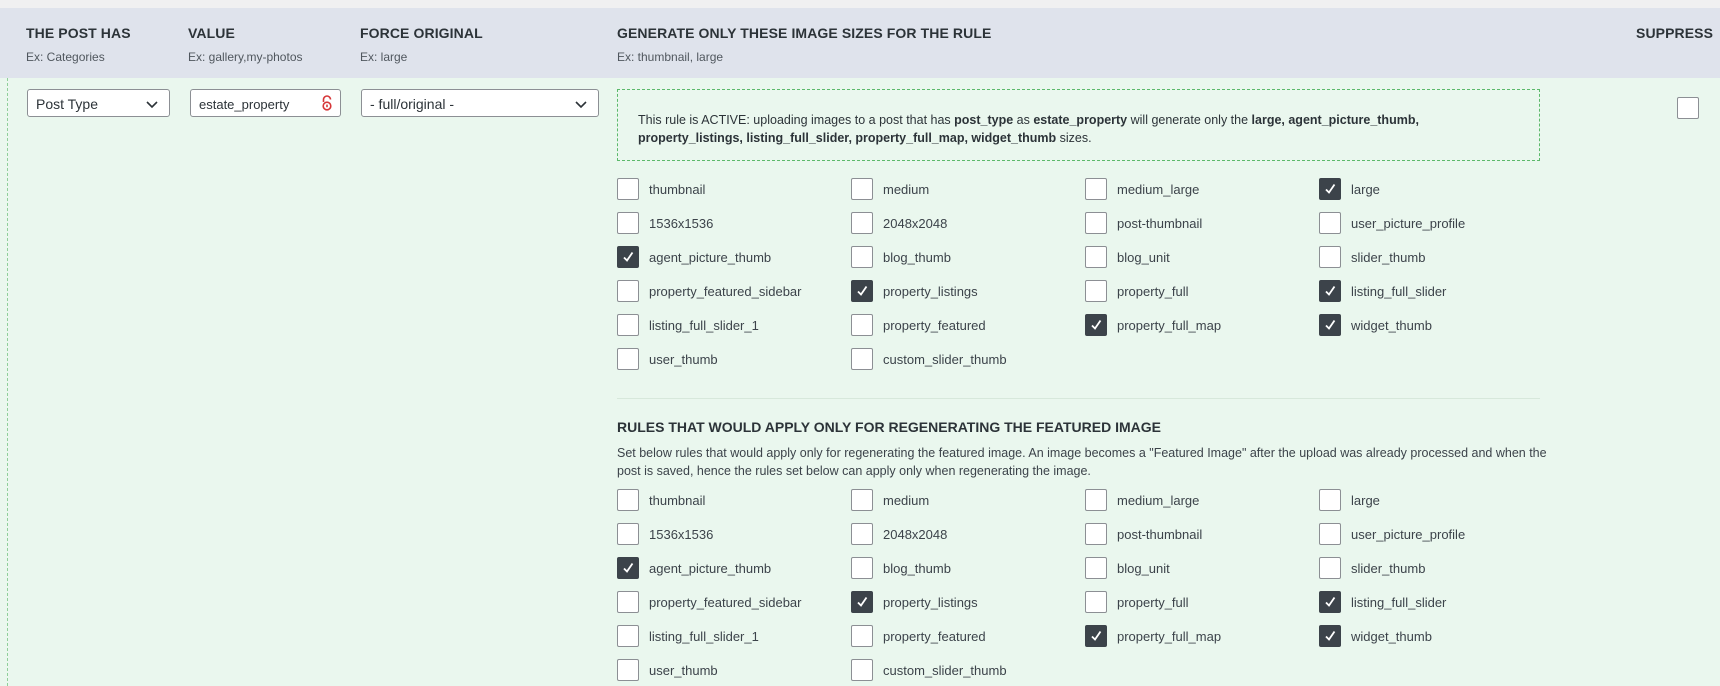 This screenshot has height=686, width=1720. Describe the element at coordinates (681, 223) in the screenshot. I see `size-label: 1536x1536` at that location.